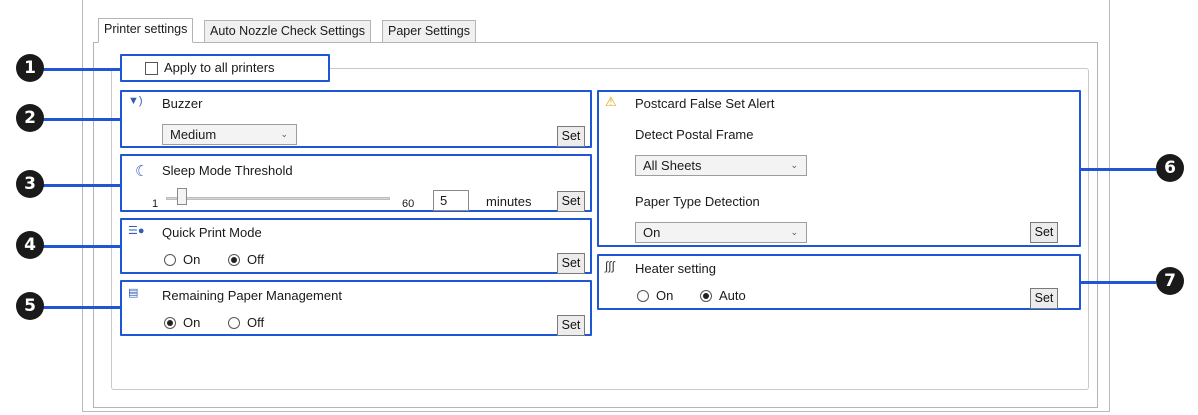 Image resolution: width=1198 pixels, height=415 pixels. Describe the element at coordinates (170, 323) in the screenshot. I see `remaining-paper-on-radio` at that location.